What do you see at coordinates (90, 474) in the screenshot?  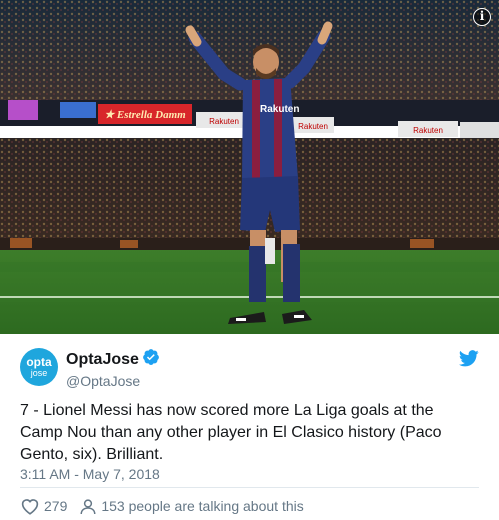 I see `tweet-timestamp: 3:11 AM - May 7, 2018` at bounding box center [90, 474].